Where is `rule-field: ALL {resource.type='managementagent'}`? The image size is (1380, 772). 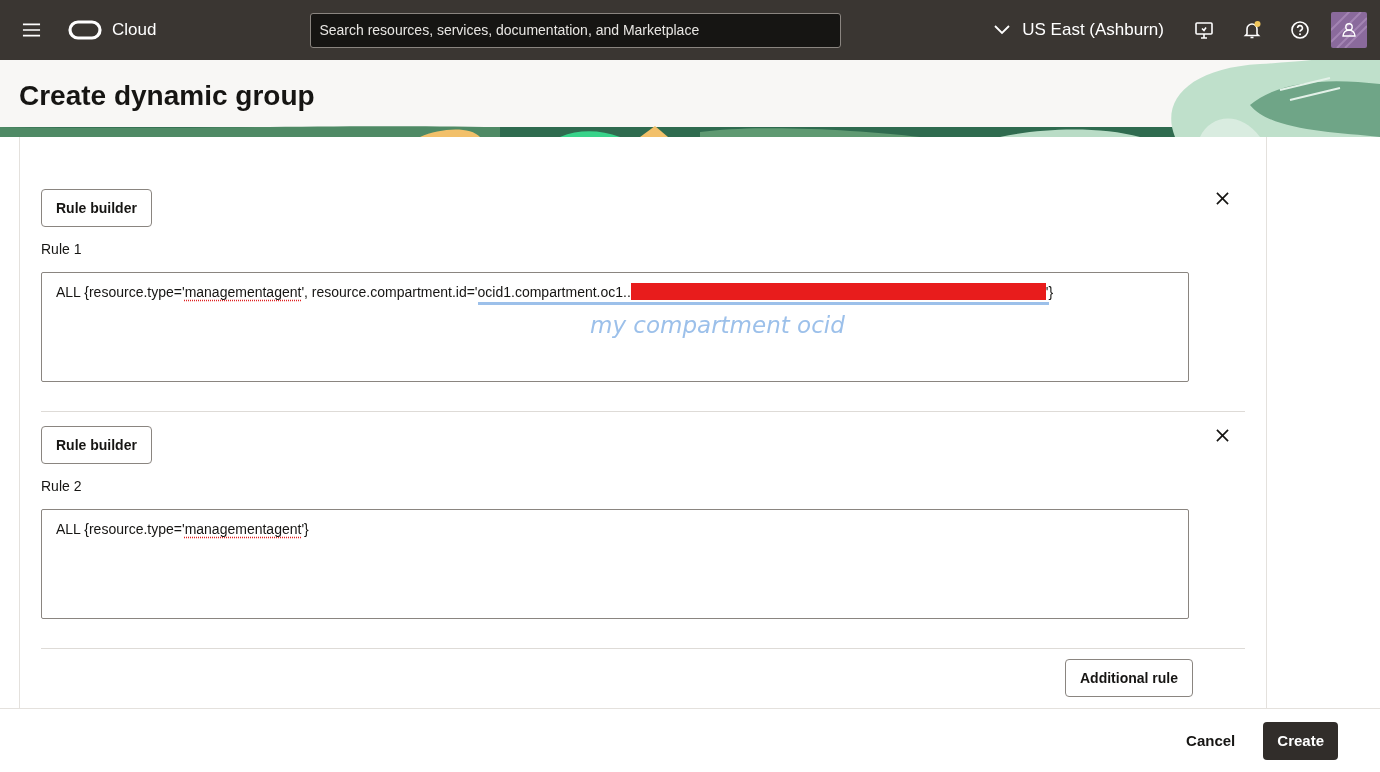
rule-field: ALL {resource.type='managementagent'} is located at coordinates (615, 564).